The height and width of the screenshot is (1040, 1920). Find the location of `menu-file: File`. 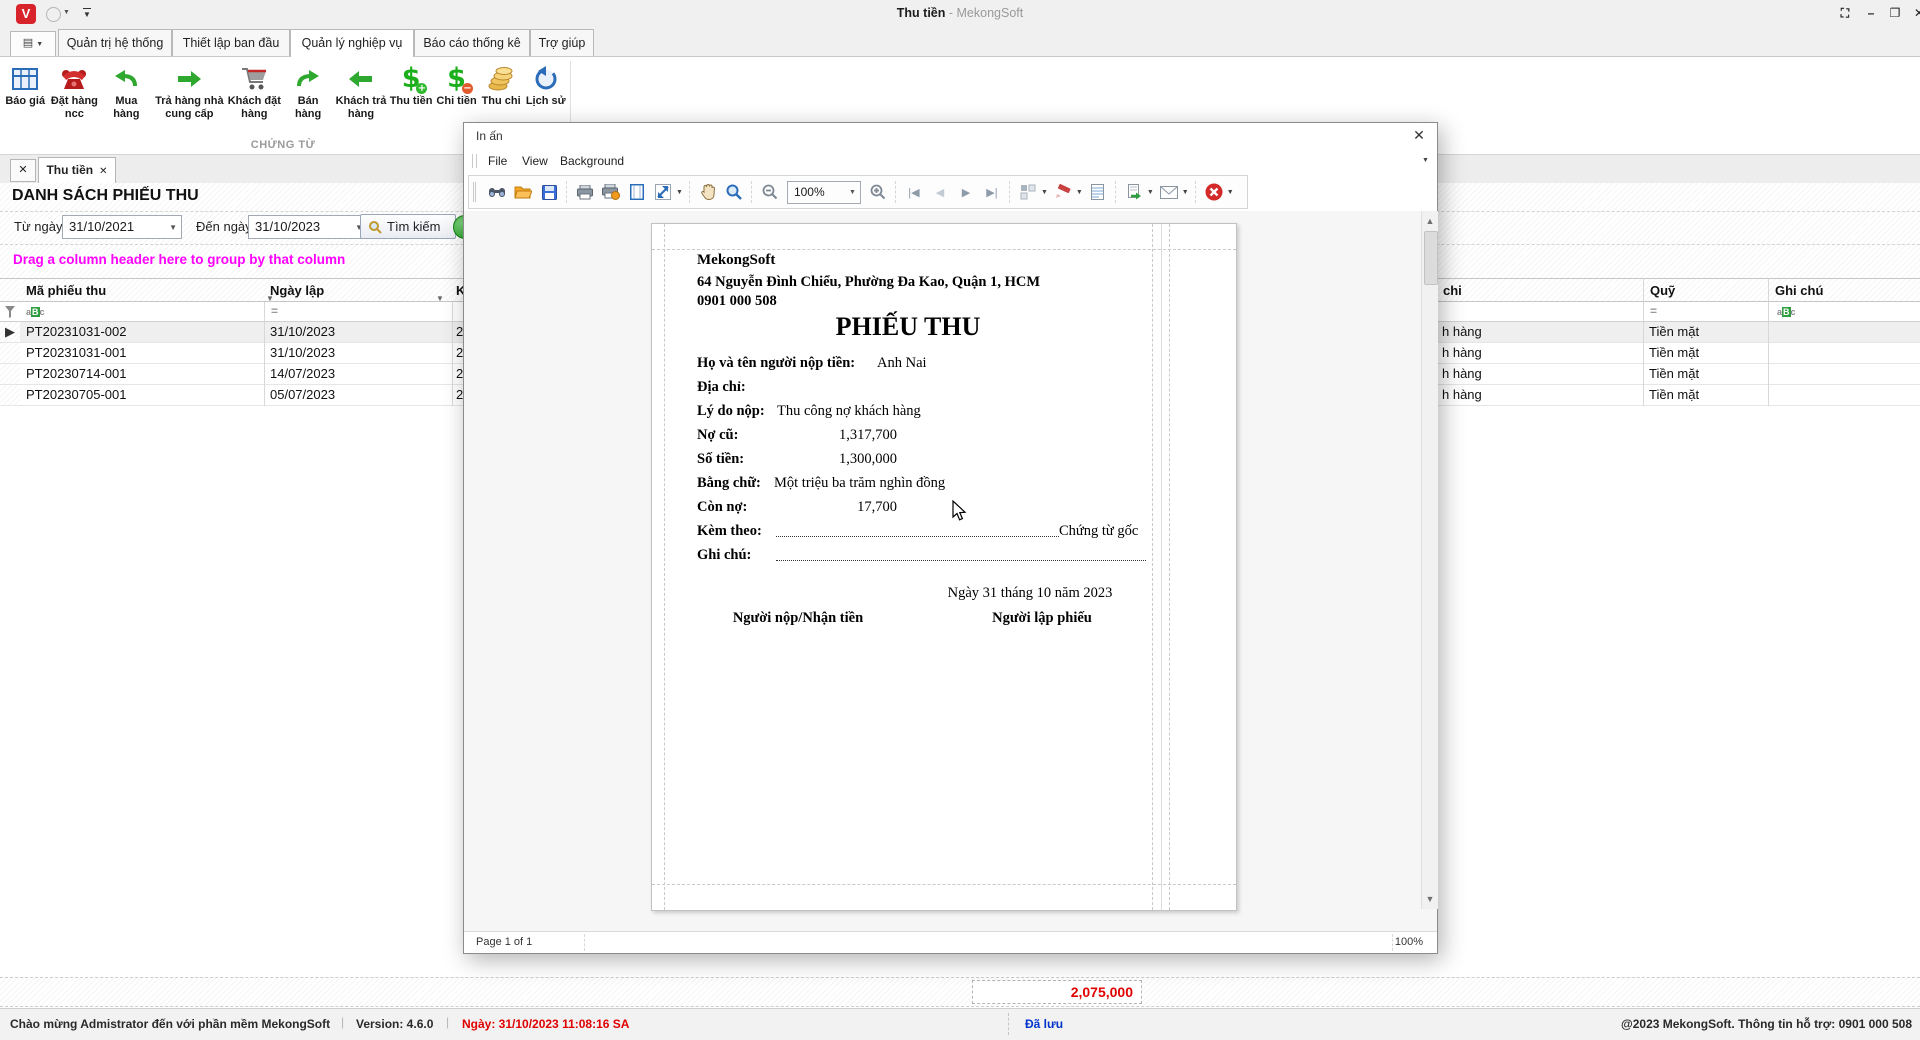

menu-file: File is located at coordinates (497, 161).